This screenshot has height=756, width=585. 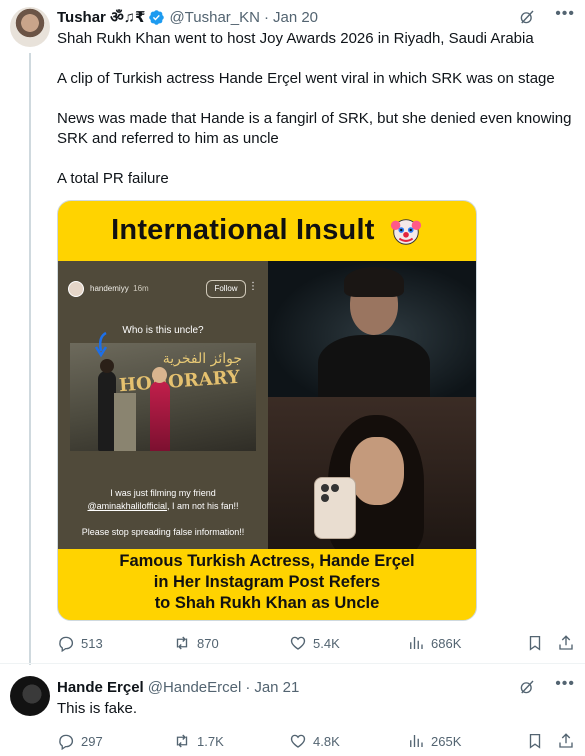 What do you see at coordinates (157, 17) in the screenshot?
I see `verified-badge-icon` at bounding box center [157, 17].